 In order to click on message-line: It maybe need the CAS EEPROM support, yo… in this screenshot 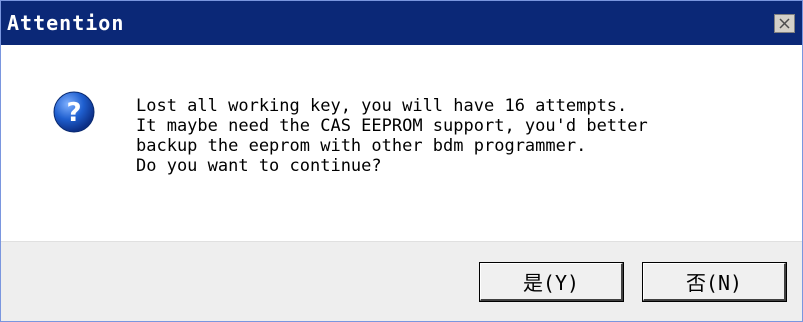, I will do `click(392, 126)`.